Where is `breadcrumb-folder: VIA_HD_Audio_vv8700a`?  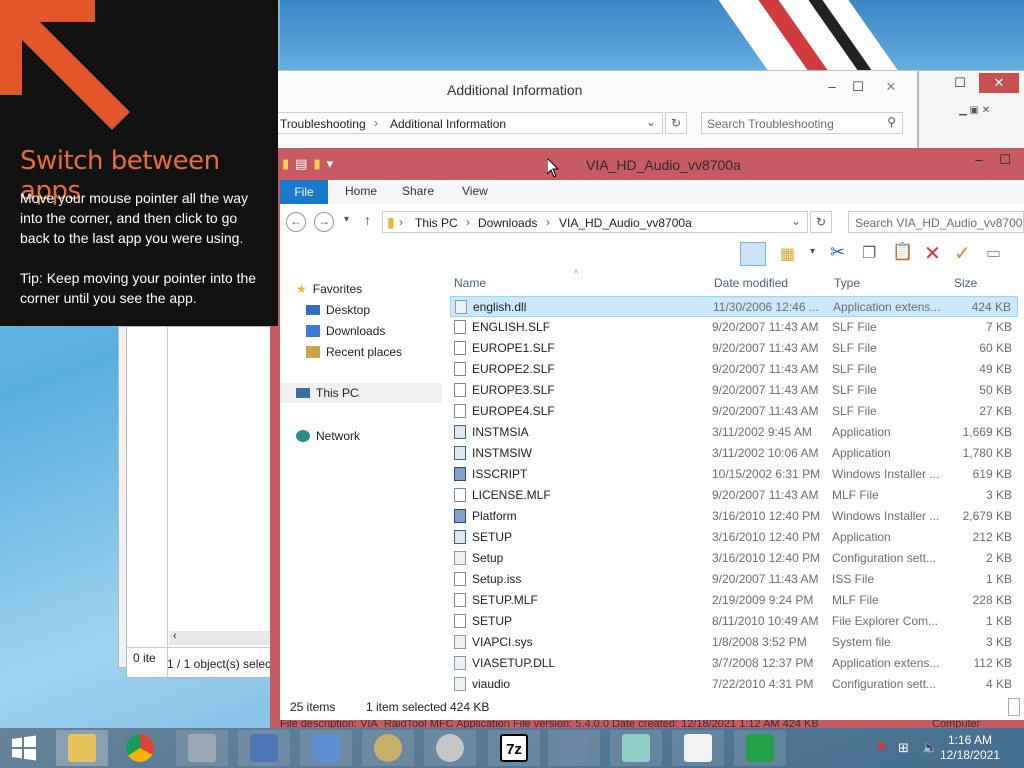
breadcrumb-folder: VIA_HD_Audio_vv8700a is located at coordinates (625, 223).